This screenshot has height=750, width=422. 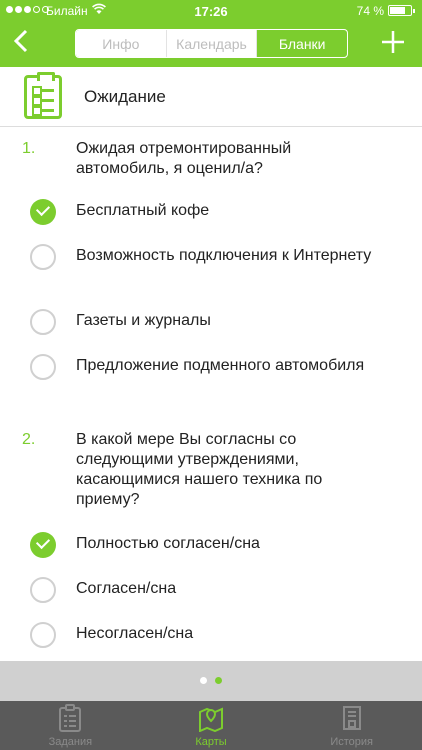 I want to click on answer-option: Несогласен/сна, so click(x=226, y=636).